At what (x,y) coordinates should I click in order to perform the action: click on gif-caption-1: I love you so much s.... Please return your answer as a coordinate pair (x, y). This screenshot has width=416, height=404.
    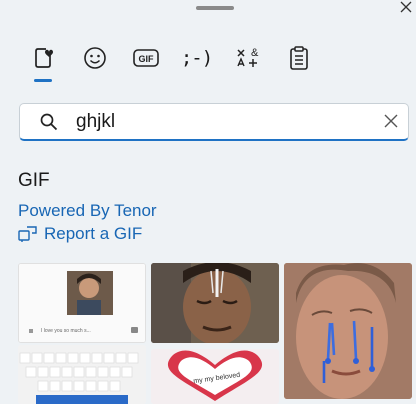
    Looking at the image, I should click on (66, 331).